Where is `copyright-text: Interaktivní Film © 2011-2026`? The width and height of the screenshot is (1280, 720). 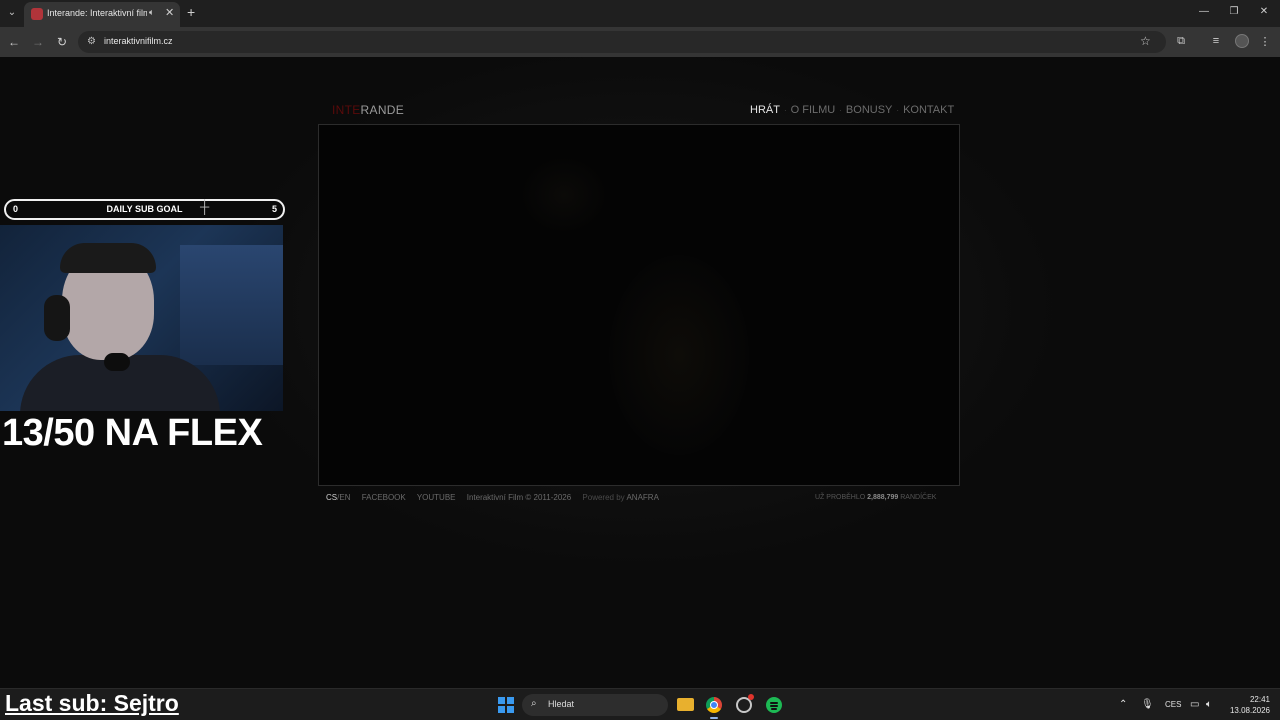
copyright-text: Interaktivní Film © 2011-2026 is located at coordinates (519, 497).